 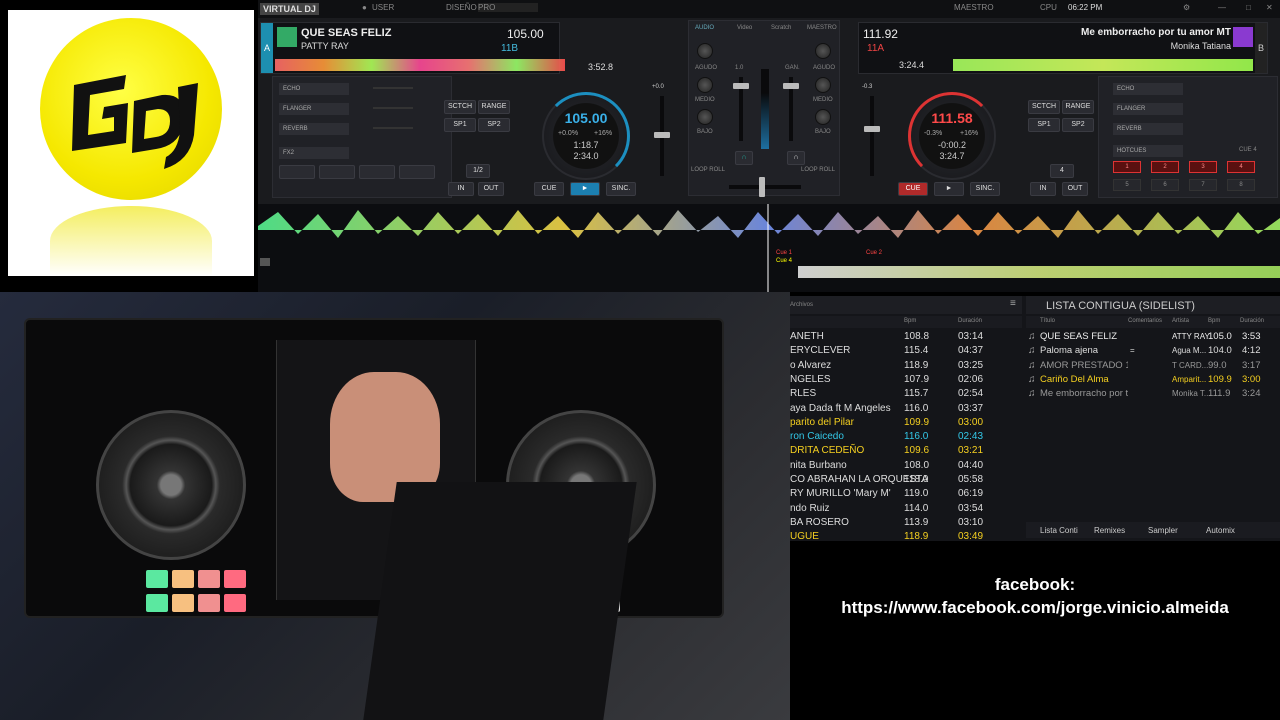 What do you see at coordinates (364, 7) in the screenshot?
I see `user-icon: ●` at bounding box center [364, 7].